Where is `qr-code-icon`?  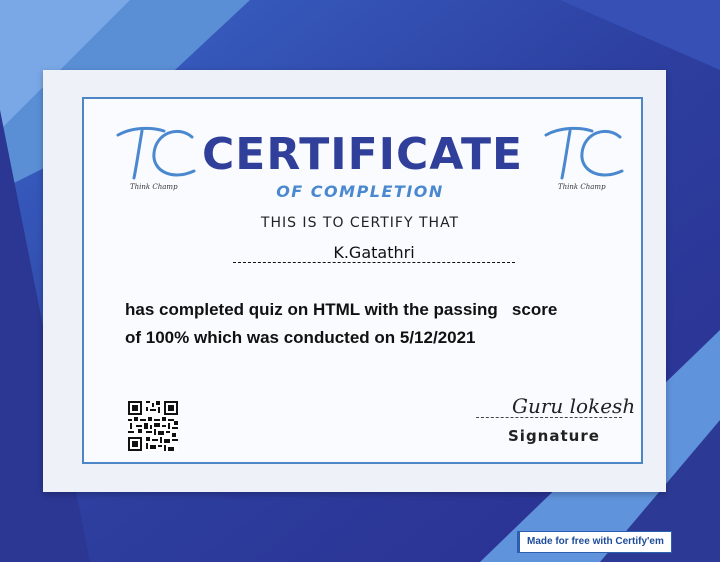
qr-code-icon is located at coordinates (153, 426).